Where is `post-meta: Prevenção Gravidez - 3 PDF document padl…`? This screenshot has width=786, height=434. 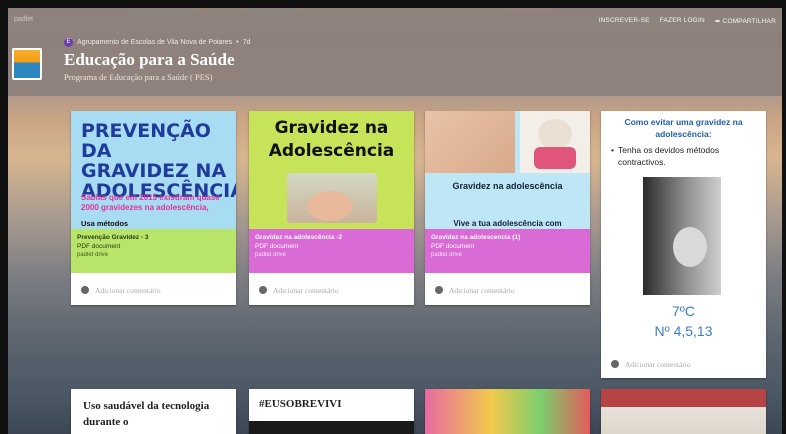
post-meta: Prevenção Gravidez - 3 PDF document padl… is located at coordinates (153, 251).